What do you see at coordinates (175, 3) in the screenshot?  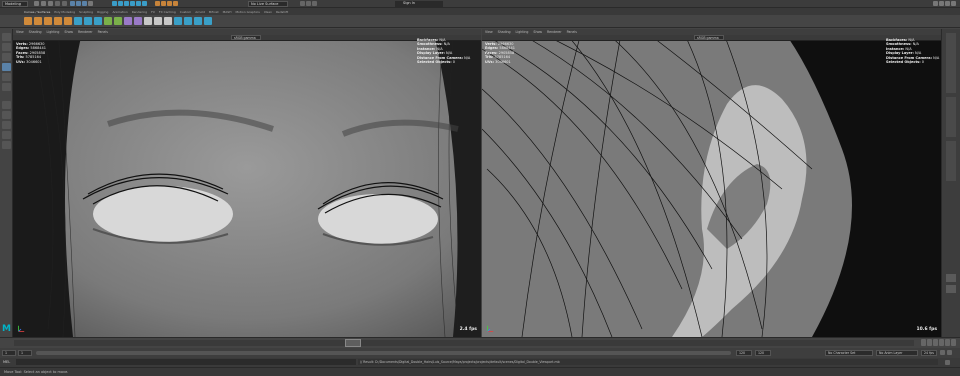 I see `hypershade-icon` at bounding box center [175, 3].